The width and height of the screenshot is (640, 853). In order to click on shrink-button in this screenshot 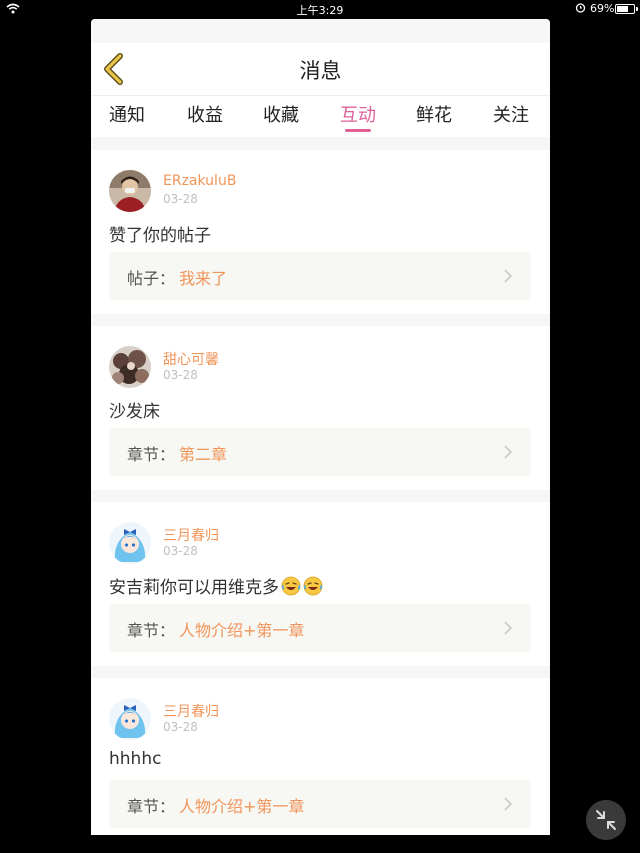, I will do `click(606, 820)`.